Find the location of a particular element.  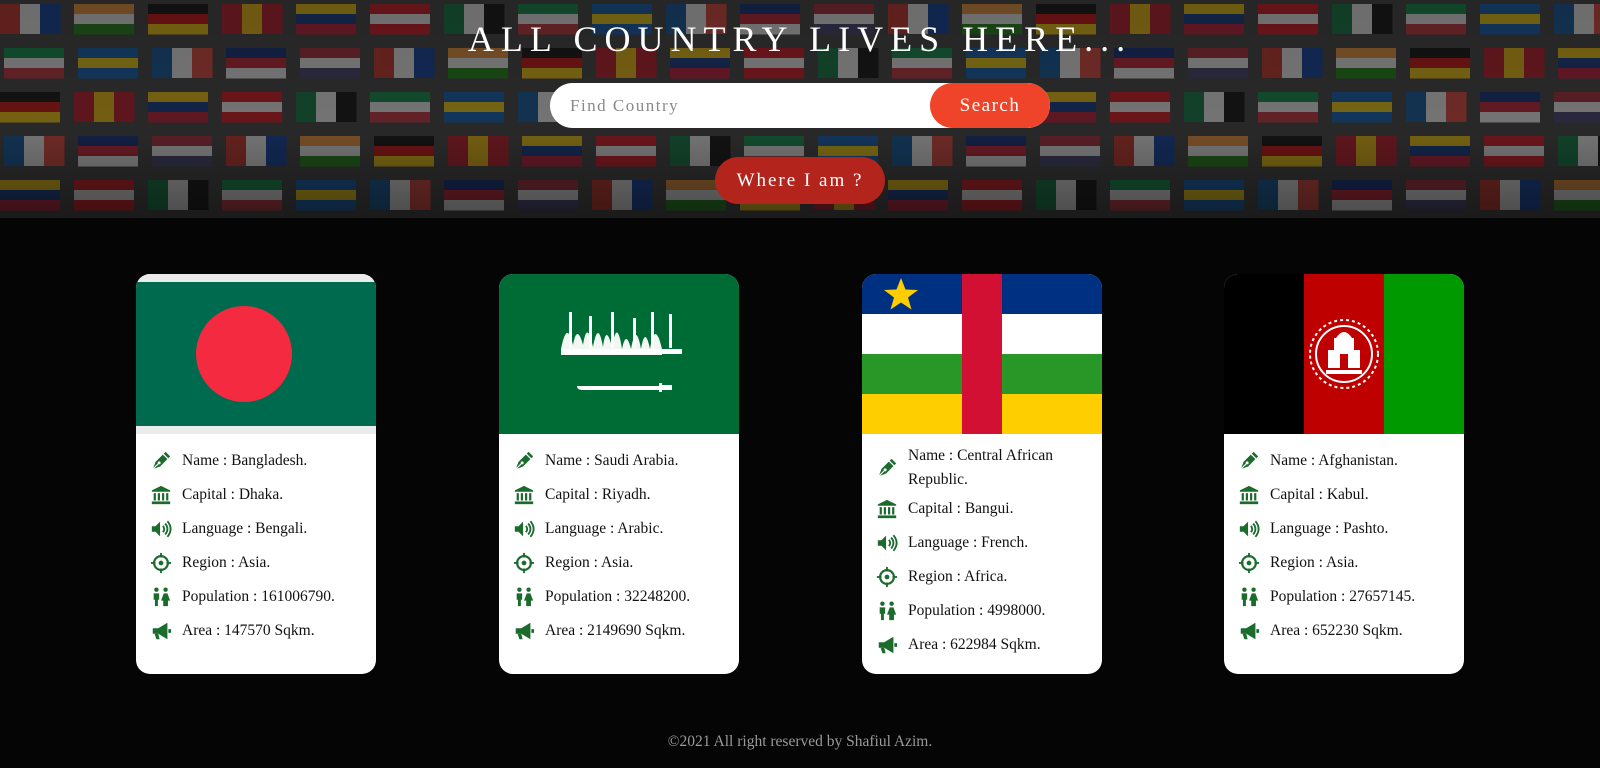

country-name-row: Name : Afghanistan. is located at coordinates (1344, 461).